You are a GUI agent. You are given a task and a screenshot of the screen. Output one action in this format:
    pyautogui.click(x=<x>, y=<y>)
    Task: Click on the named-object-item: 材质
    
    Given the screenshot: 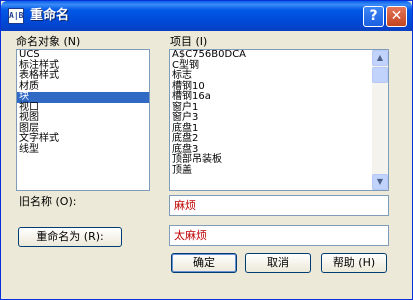 What is the action you would take?
    pyautogui.click(x=83, y=87)
    